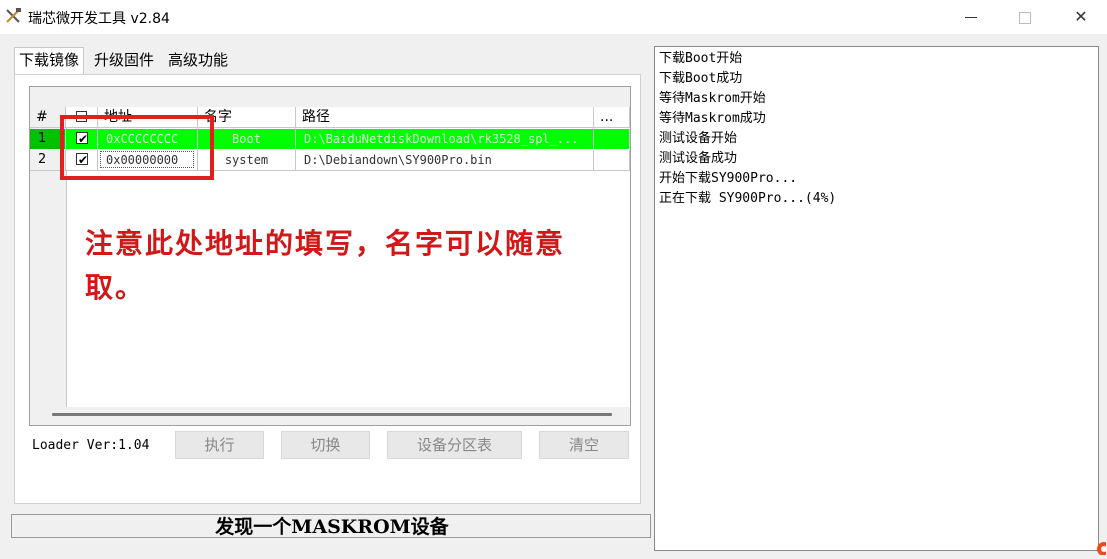 The height and width of the screenshot is (559, 1107). I want to click on annotation-highlight-box, so click(137, 147).